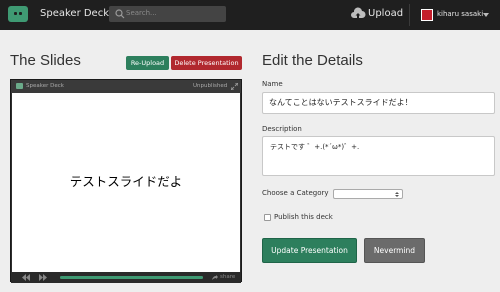 The width and height of the screenshot is (500, 292). What do you see at coordinates (358, 14) in the screenshot?
I see `cloud-upload-icon` at bounding box center [358, 14].